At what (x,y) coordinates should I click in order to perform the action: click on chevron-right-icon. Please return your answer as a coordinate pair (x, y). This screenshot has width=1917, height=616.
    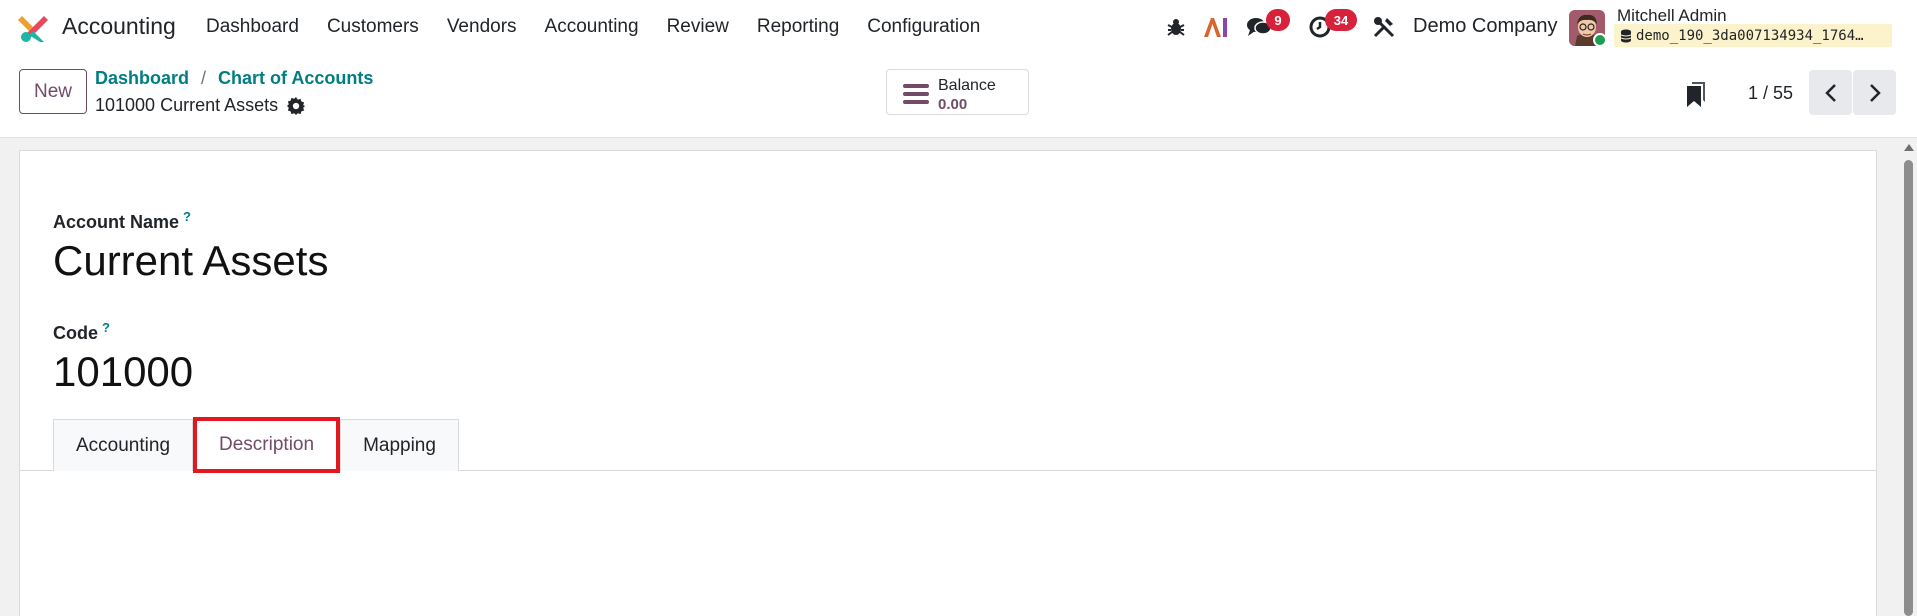
    Looking at the image, I should click on (1875, 92).